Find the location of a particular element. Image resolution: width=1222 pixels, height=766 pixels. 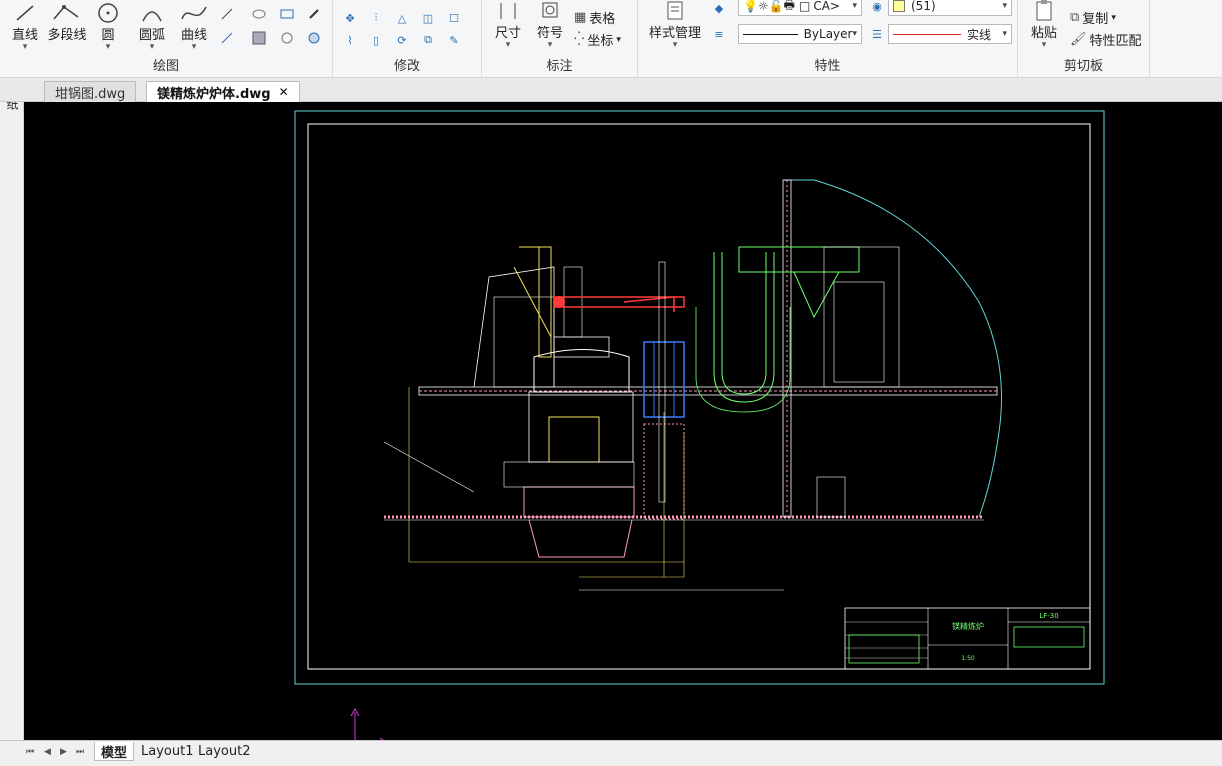

symbol-tool: 符号 ▾ is located at coordinates (550, 25).